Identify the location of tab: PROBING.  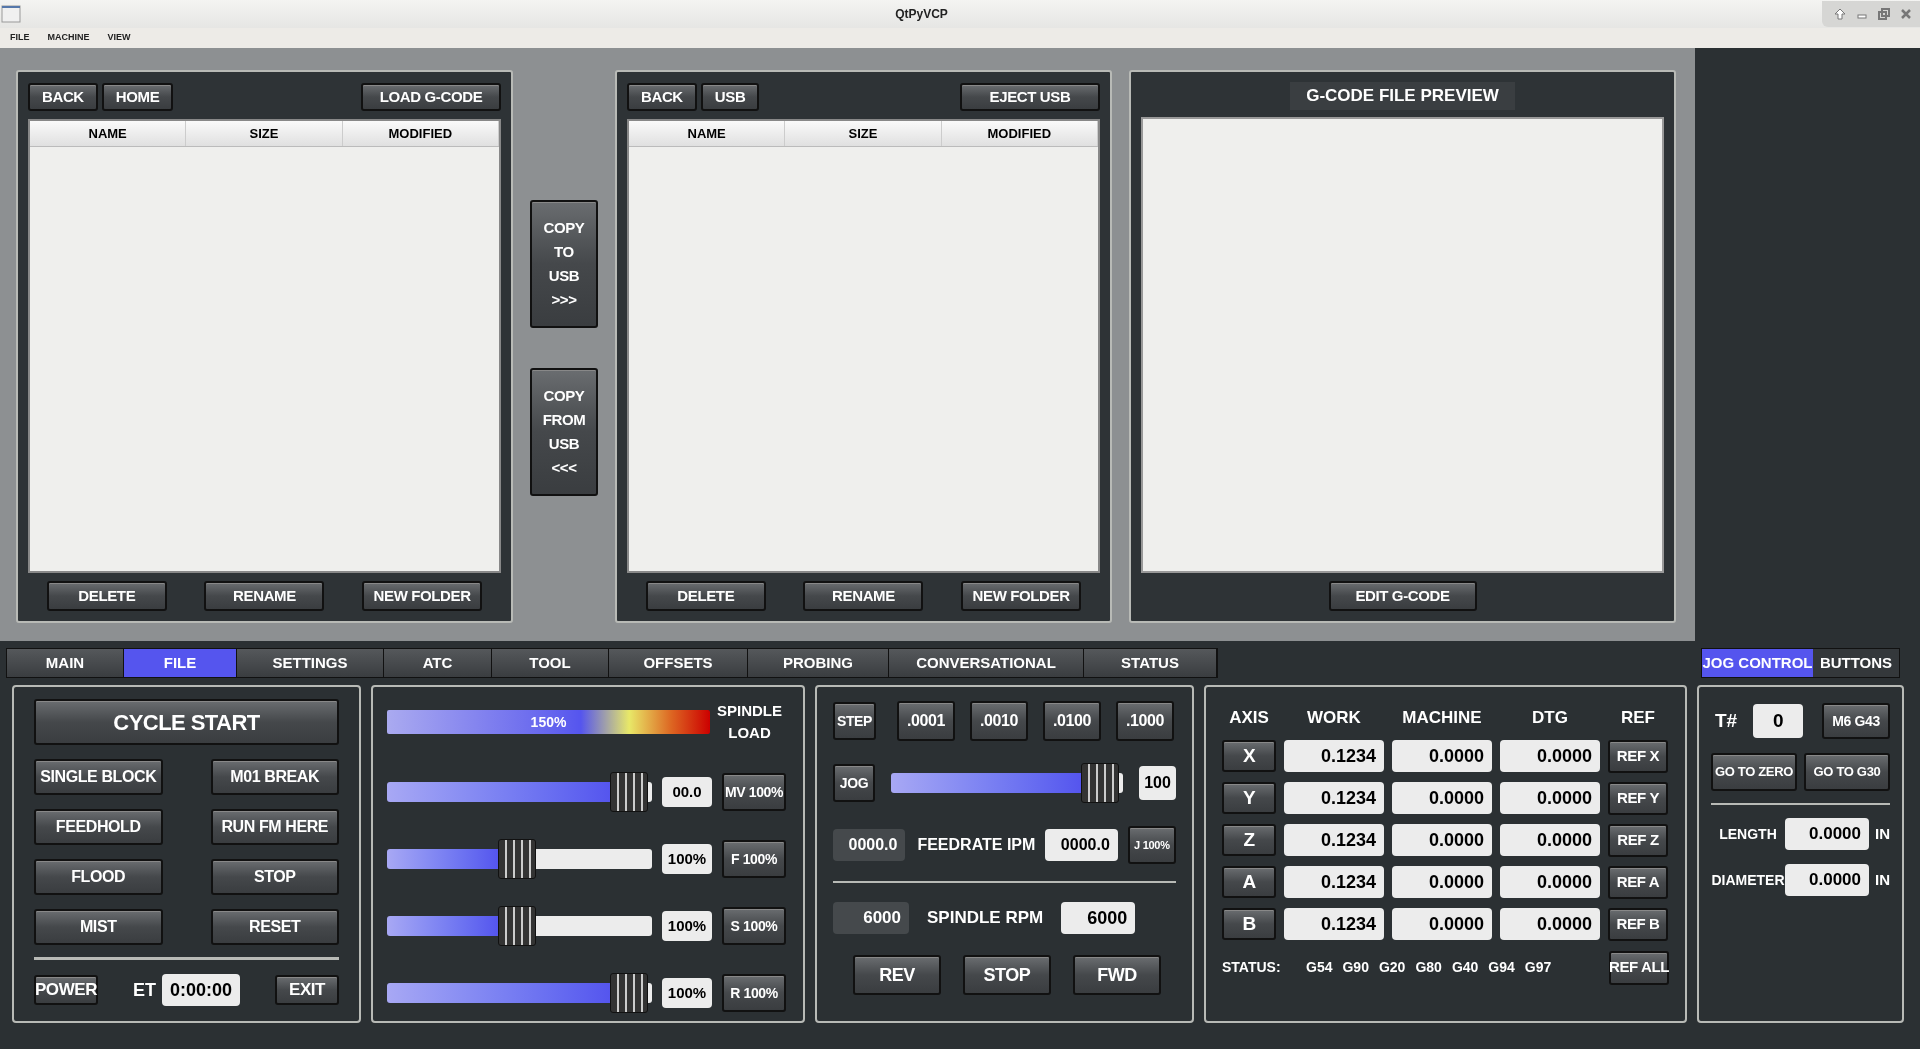
(818, 663).